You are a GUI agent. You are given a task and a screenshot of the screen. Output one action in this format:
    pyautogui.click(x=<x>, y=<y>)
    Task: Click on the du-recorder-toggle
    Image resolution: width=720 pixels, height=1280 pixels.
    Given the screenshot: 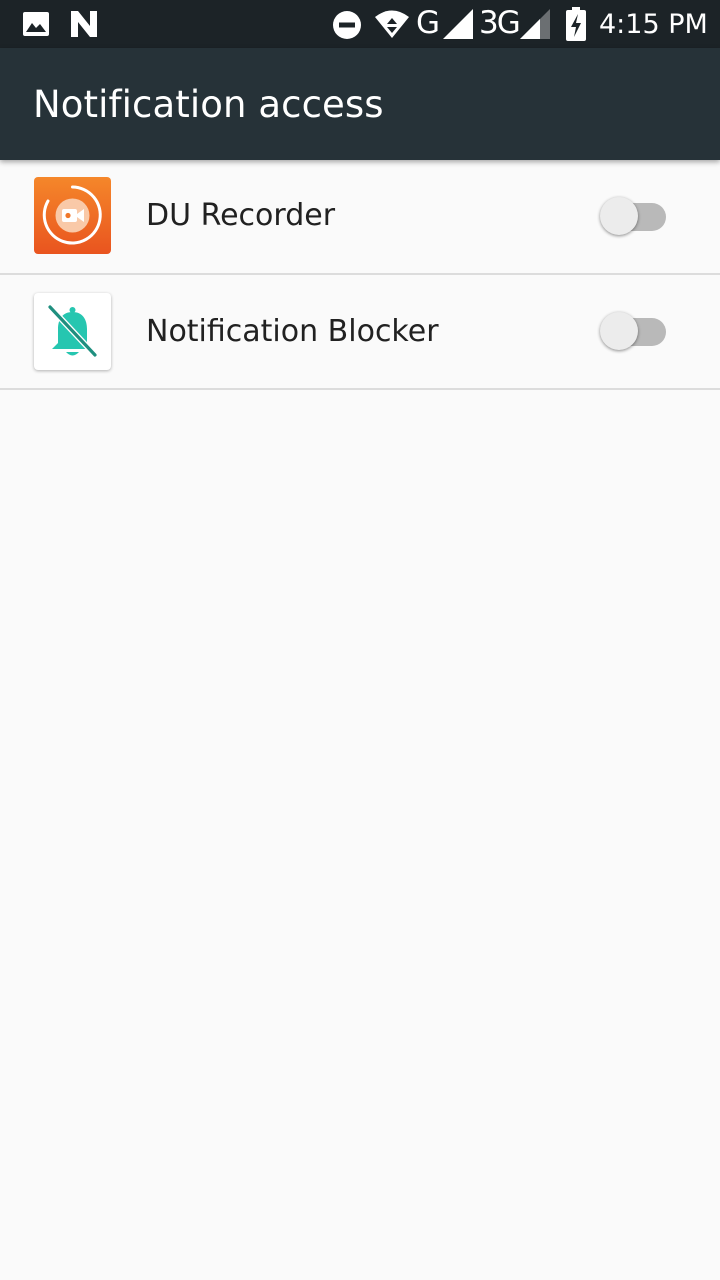 What is the action you would take?
    pyautogui.click(x=634, y=216)
    